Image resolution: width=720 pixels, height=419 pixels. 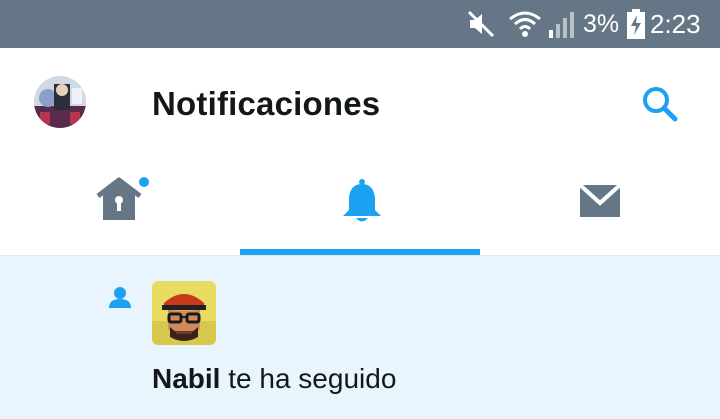 I want to click on tab-messages, so click(x=600, y=206).